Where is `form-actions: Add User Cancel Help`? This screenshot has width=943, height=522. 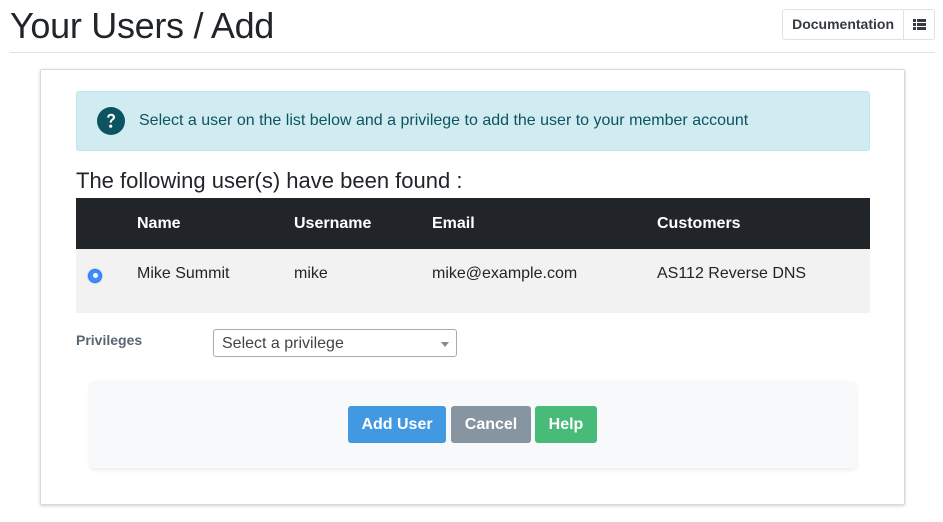
form-actions: Add User Cancel Help is located at coordinates (473, 424).